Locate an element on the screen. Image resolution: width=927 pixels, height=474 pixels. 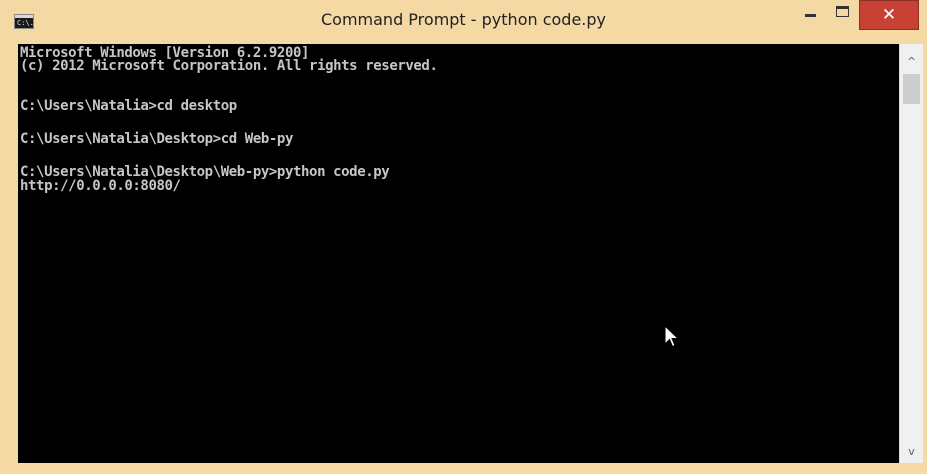
mouse-pointer-graphic is located at coordinates (672, 336).